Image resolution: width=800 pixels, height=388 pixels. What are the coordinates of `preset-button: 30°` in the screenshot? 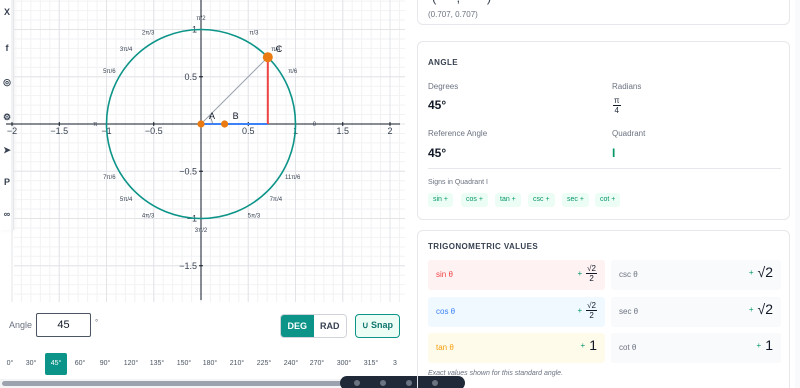 It's located at (31, 364).